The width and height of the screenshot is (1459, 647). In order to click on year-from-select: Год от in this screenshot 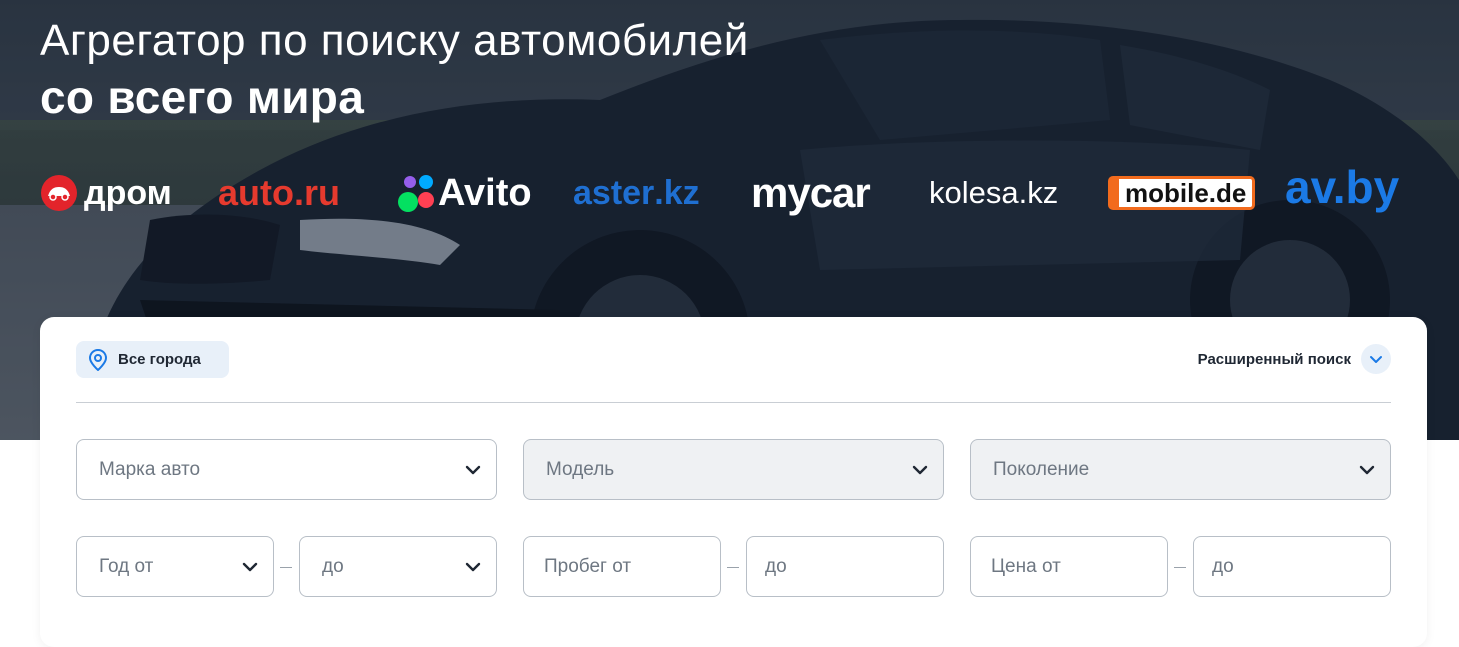, I will do `click(175, 566)`.